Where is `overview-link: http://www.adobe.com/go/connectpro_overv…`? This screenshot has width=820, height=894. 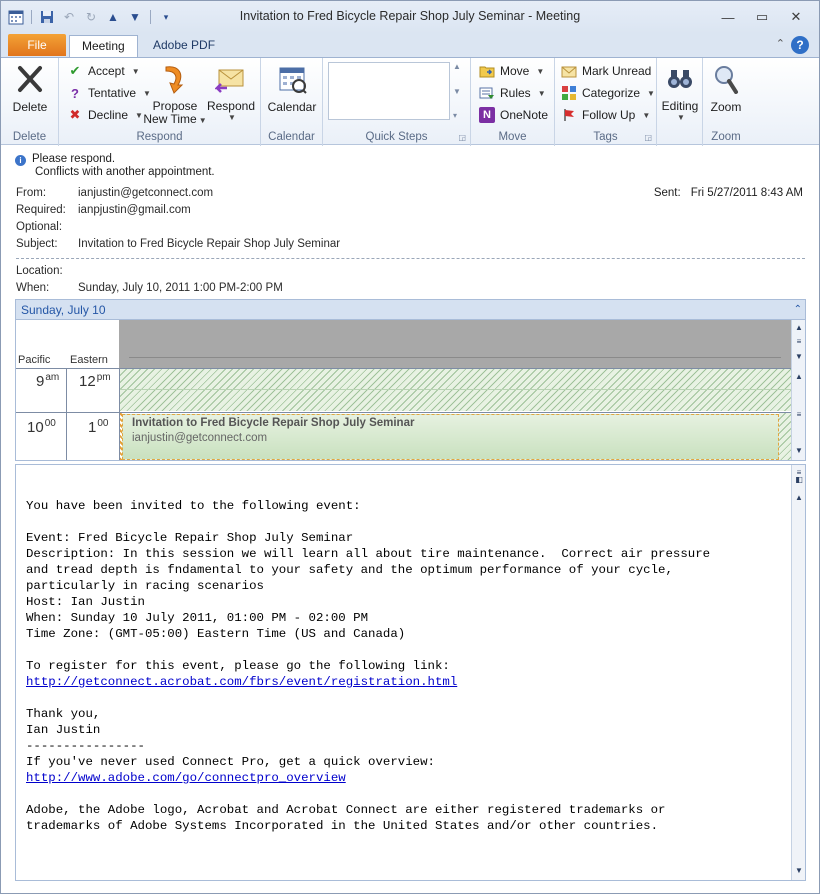
overview-link: http://www.adobe.com/go/connectpro_overv… is located at coordinates (186, 778).